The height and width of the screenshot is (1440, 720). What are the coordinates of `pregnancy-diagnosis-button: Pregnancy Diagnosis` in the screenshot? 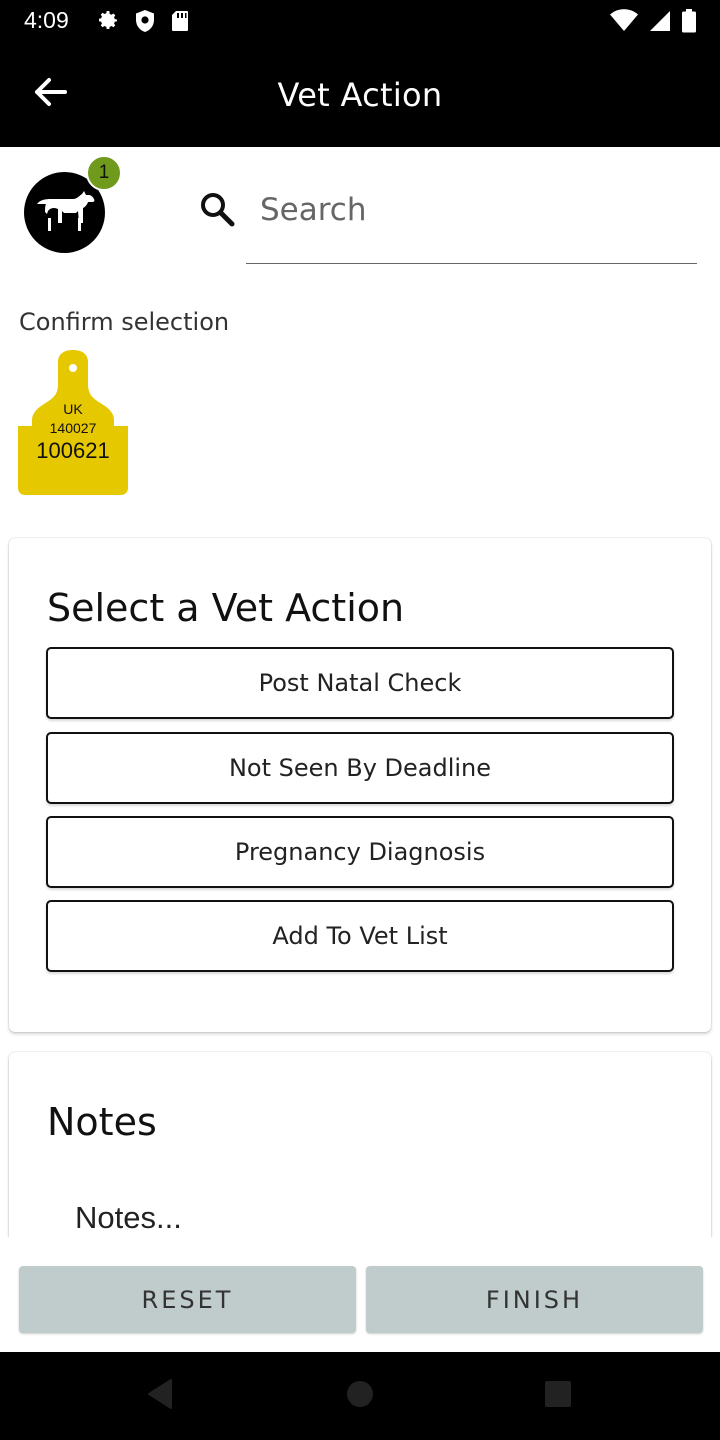 It's located at (360, 852).